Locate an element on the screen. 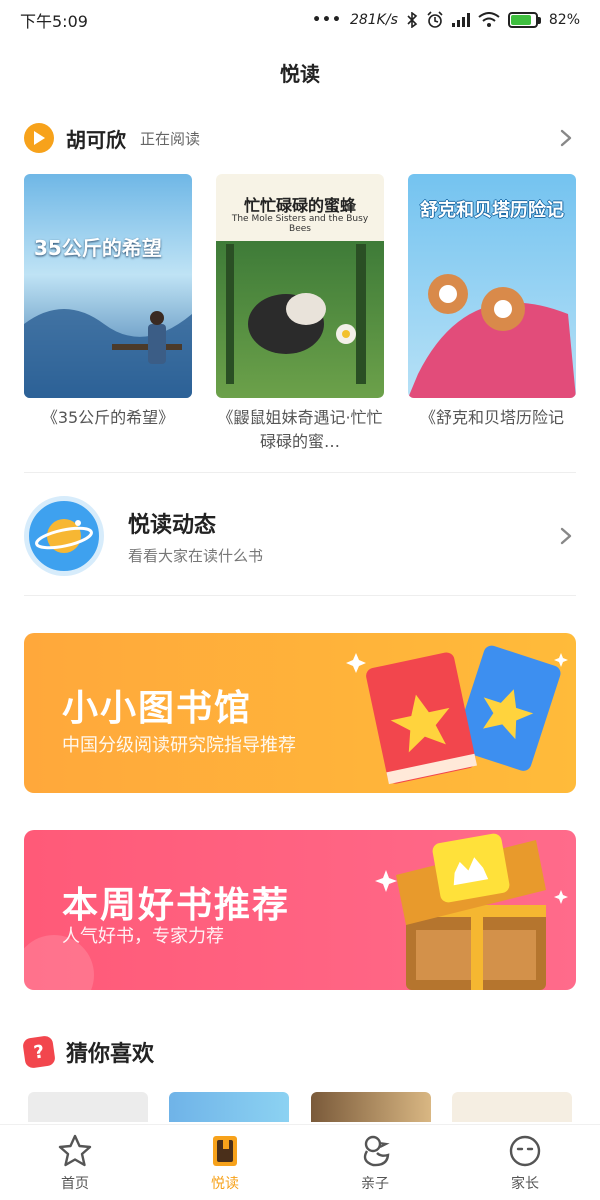 This screenshot has width=600, height=1200. duck-icon is located at coordinates (376, 1150).